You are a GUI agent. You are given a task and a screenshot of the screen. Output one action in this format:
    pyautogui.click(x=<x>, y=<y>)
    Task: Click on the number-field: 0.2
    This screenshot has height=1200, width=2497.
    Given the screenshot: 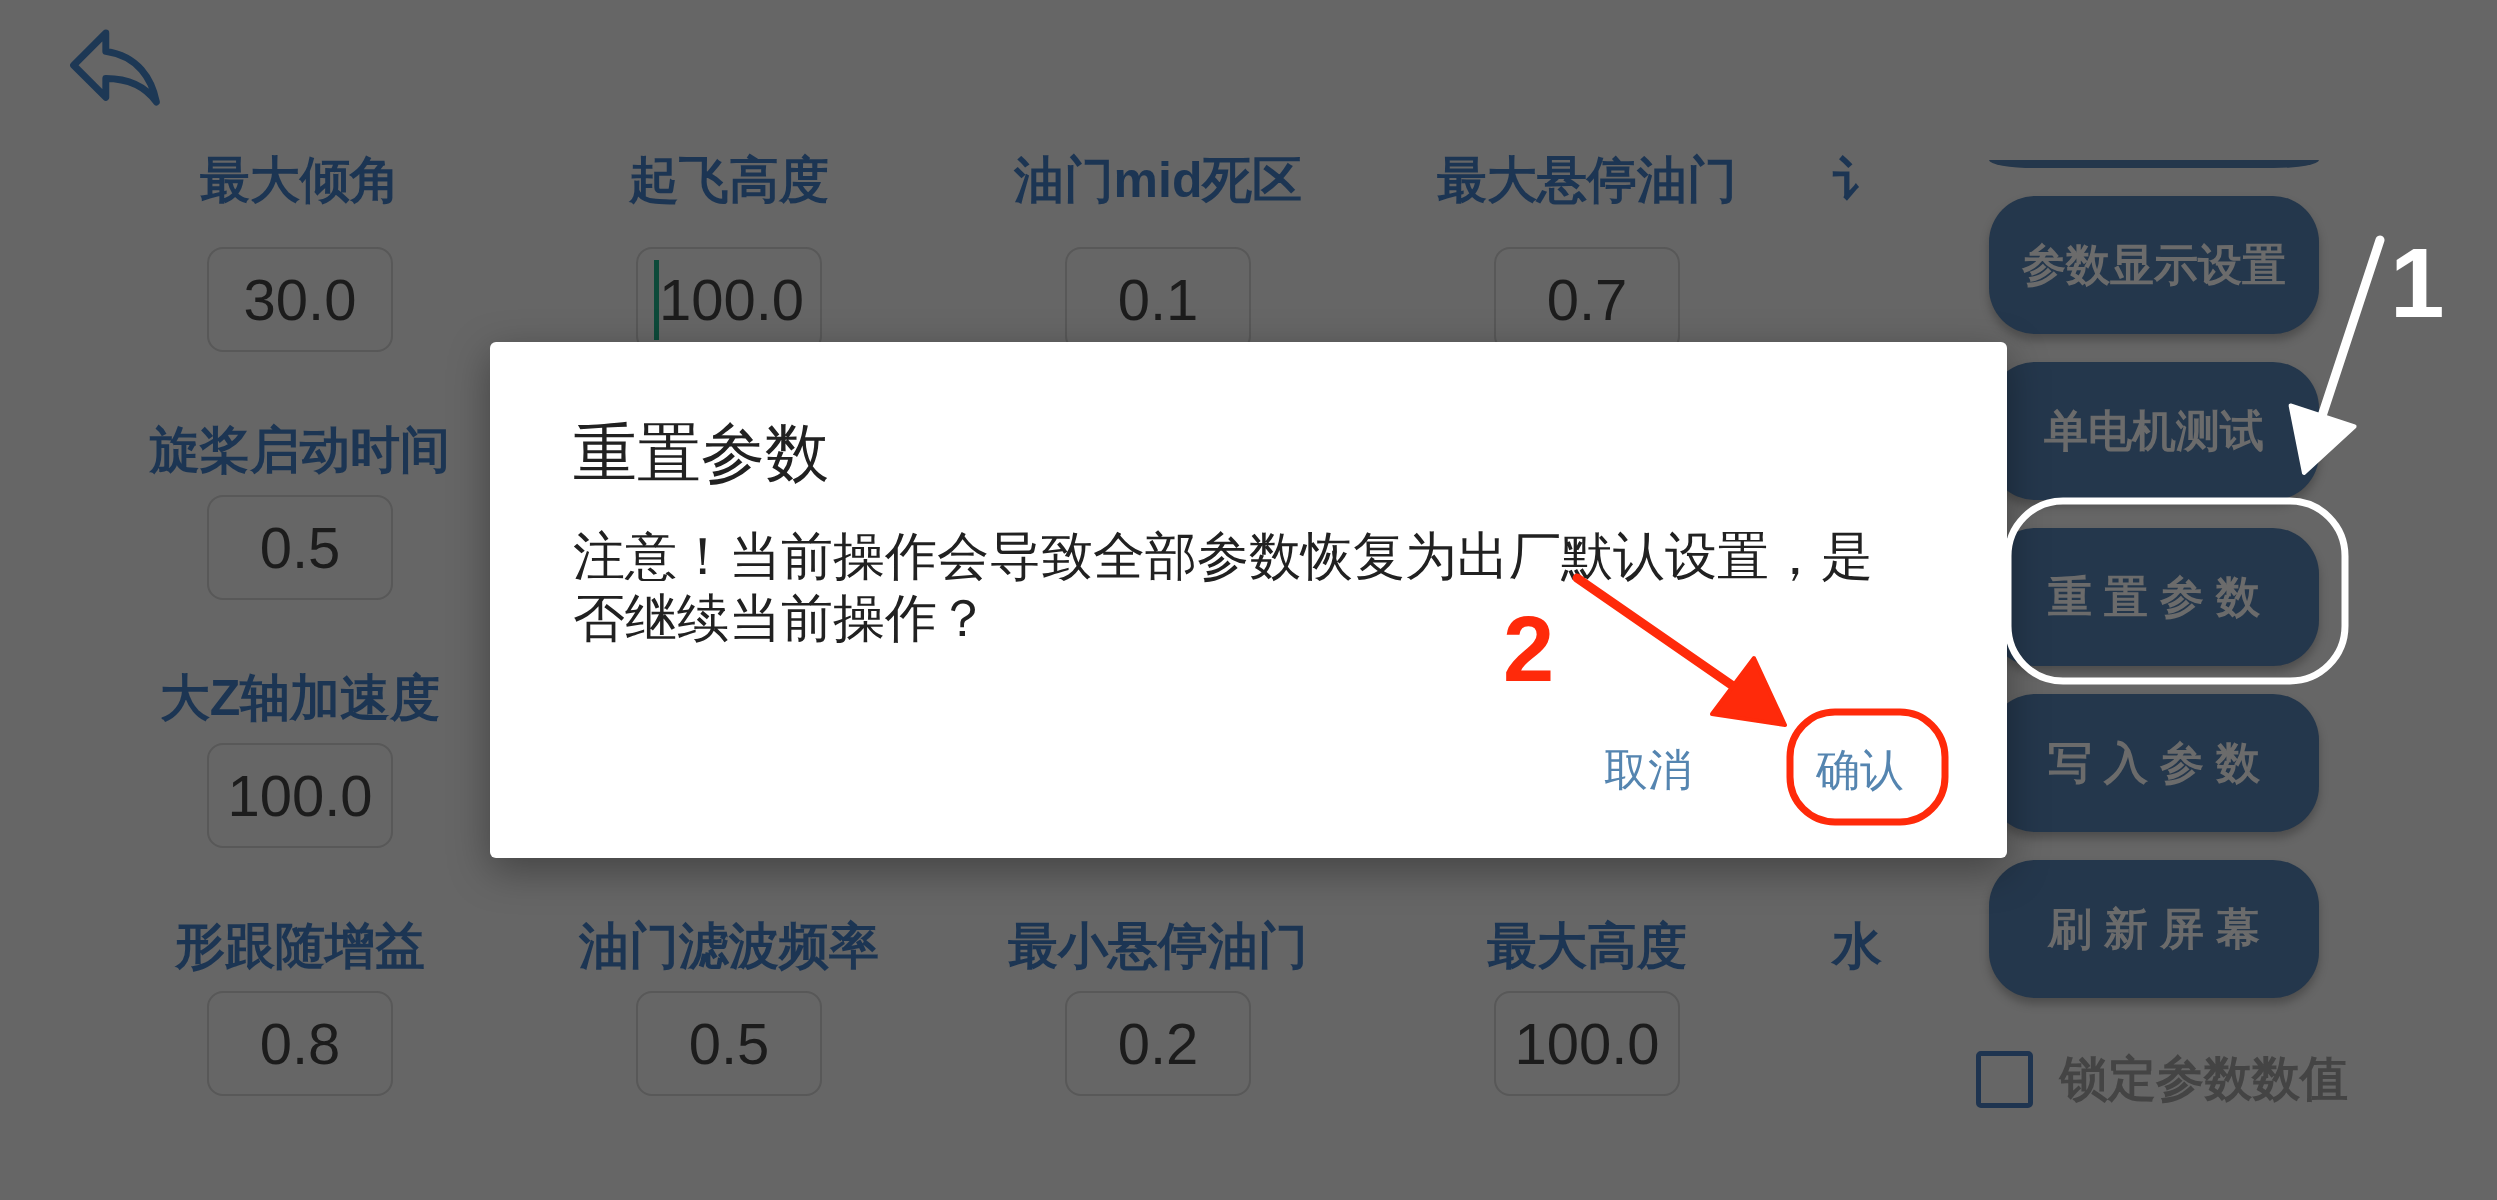 What is the action you would take?
    pyautogui.click(x=1158, y=1043)
    